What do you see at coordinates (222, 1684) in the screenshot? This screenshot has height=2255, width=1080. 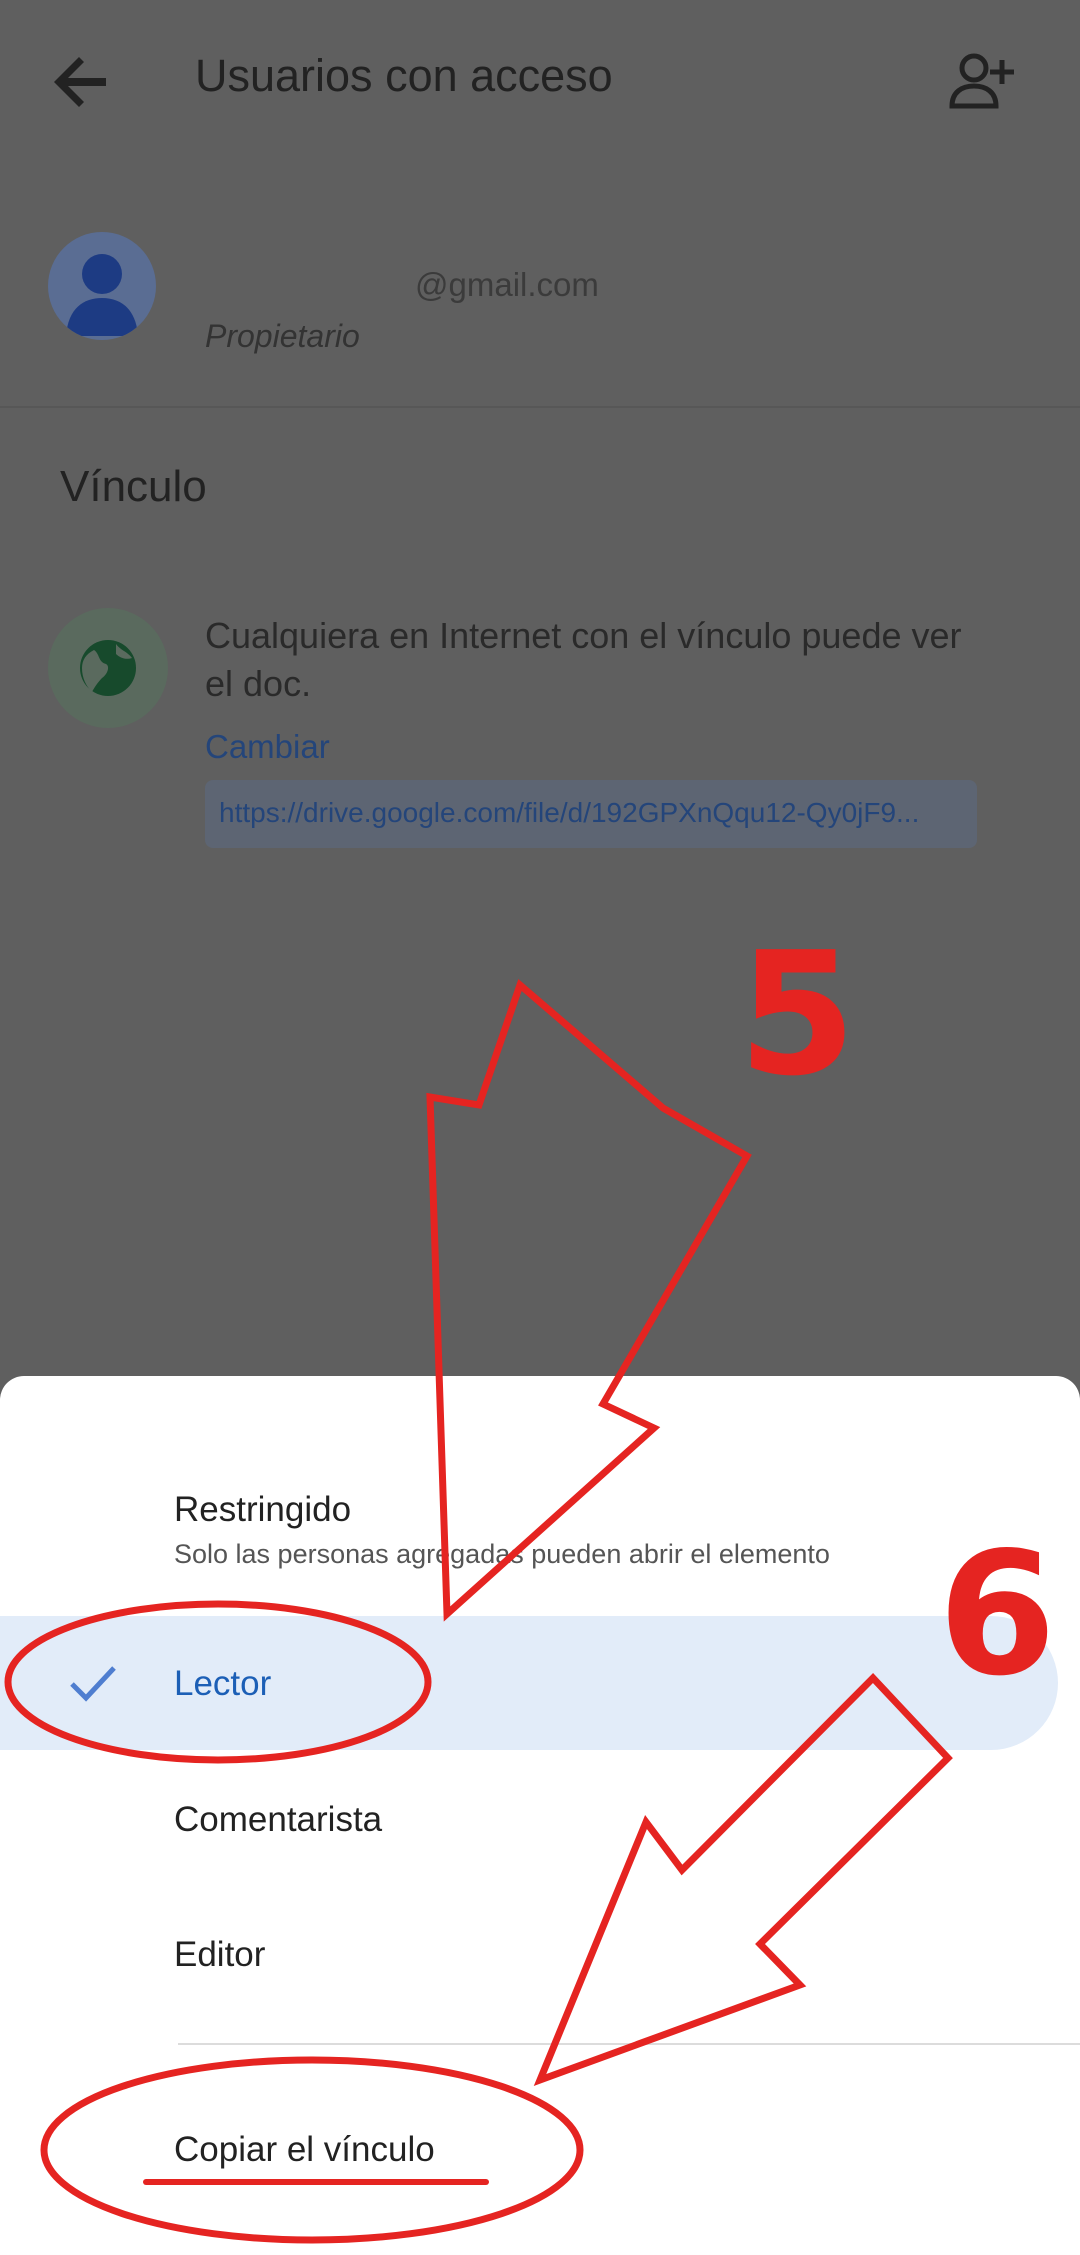 I see `option-lector: Lector` at bounding box center [222, 1684].